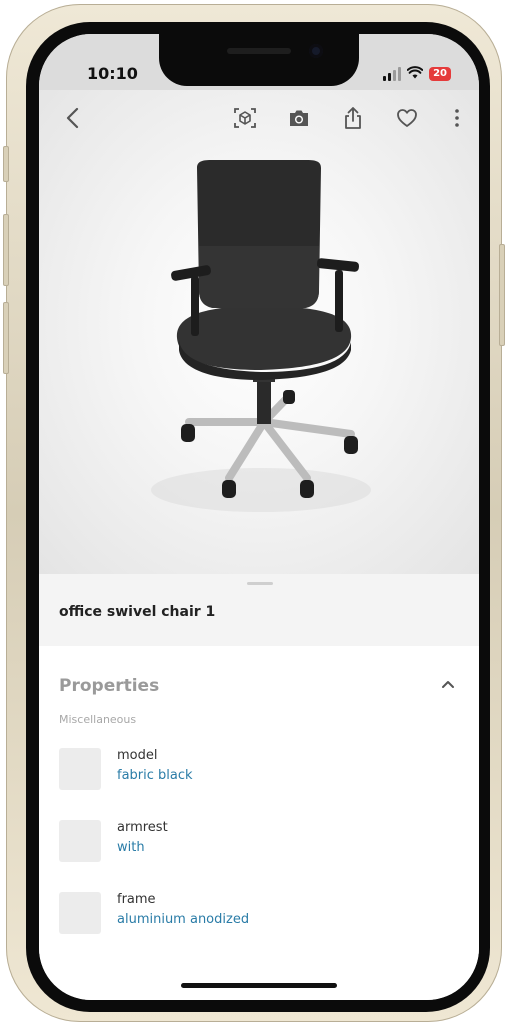 The image size is (512, 1026). I want to click on ar-view-button, so click(245, 118).